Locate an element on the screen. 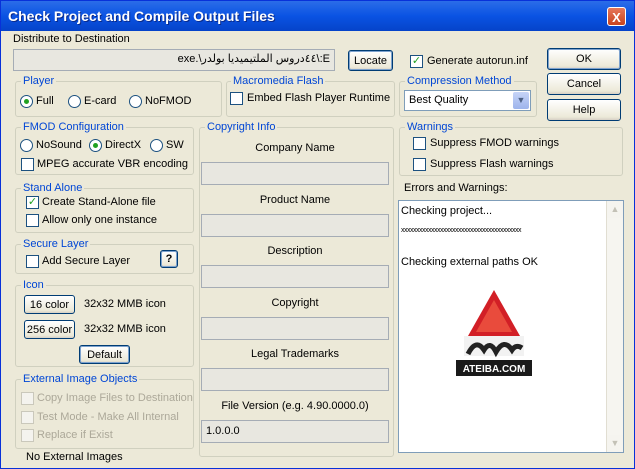 The width and height of the screenshot is (635, 469). ateiba-logo-icon: ATEIBA.COM is located at coordinates (494, 333).